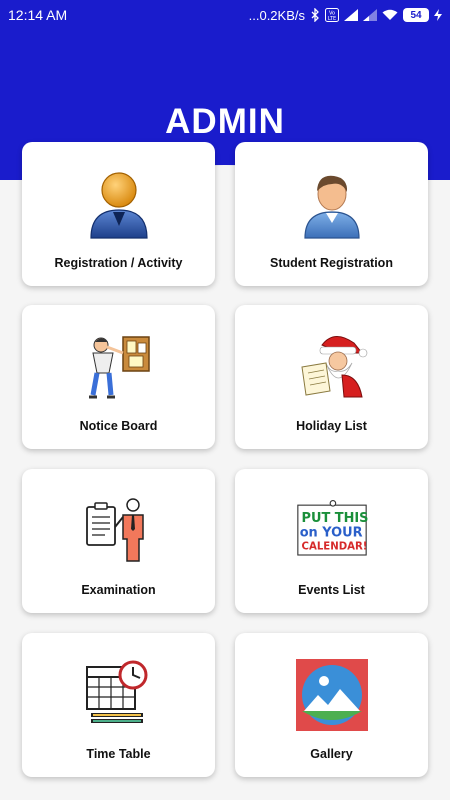  What do you see at coordinates (118, 754) in the screenshot?
I see `time-table-label: Time Table` at bounding box center [118, 754].